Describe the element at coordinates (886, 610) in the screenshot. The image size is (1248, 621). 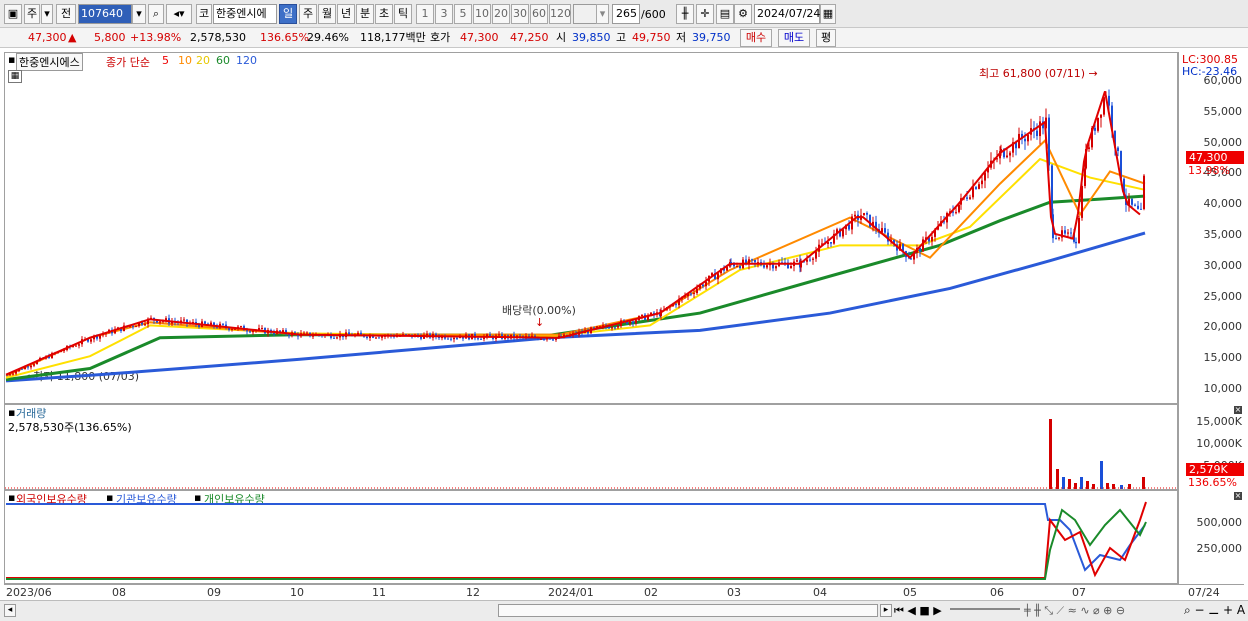
I see `scroll-right-icon: ▸` at that location.